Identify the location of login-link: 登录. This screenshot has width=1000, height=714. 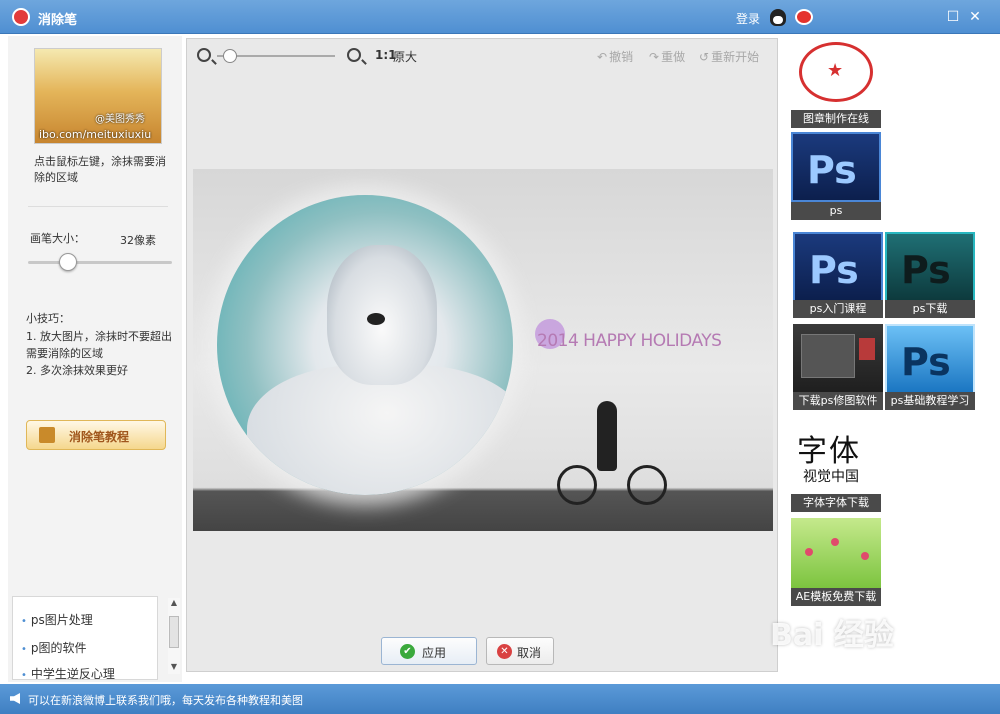
(748, 18).